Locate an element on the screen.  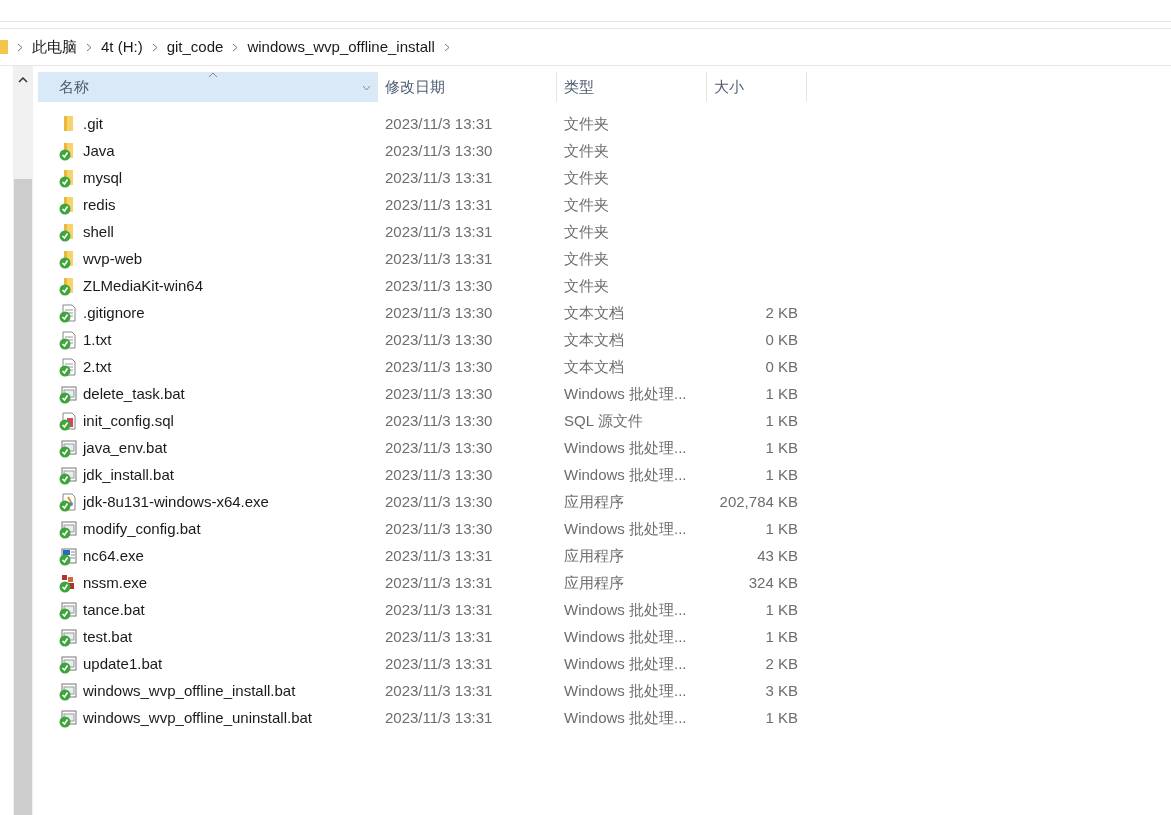
file-name: windows_wvp_offline_install.bat is located at coordinates (189, 691).